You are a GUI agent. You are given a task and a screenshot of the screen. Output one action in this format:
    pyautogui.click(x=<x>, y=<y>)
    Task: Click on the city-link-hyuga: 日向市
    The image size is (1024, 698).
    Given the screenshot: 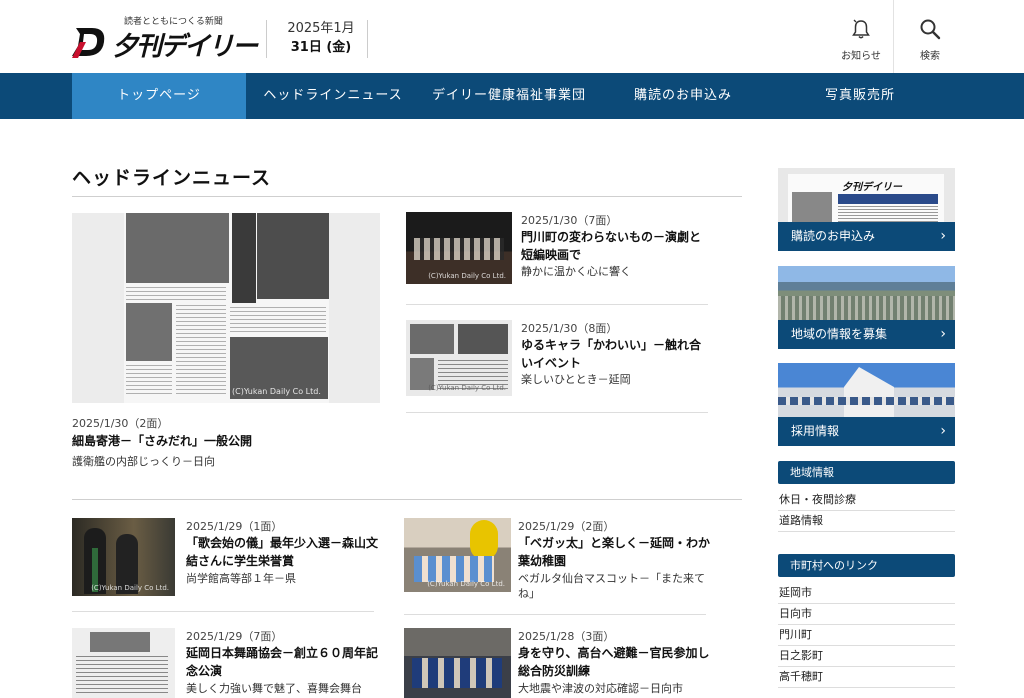 What is the action you would take?
    pyautogui.click(x=866, y=614)
    